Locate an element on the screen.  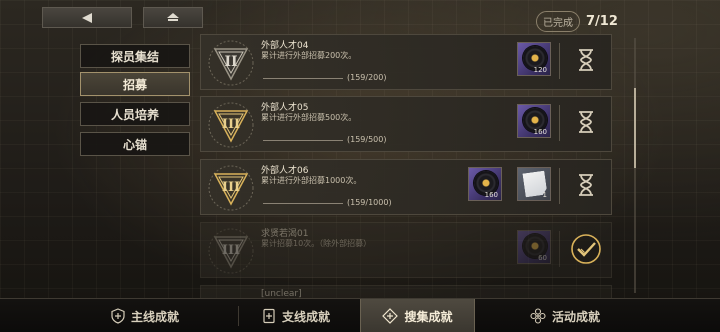
tab-label: 主线成就 is located at coordinates (154, 316).